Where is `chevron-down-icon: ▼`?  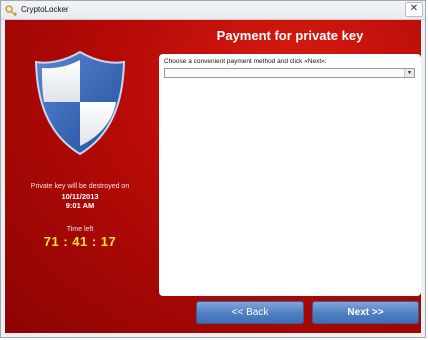
chevron-down-icon: ▼ is located at coordinates (409, 73).